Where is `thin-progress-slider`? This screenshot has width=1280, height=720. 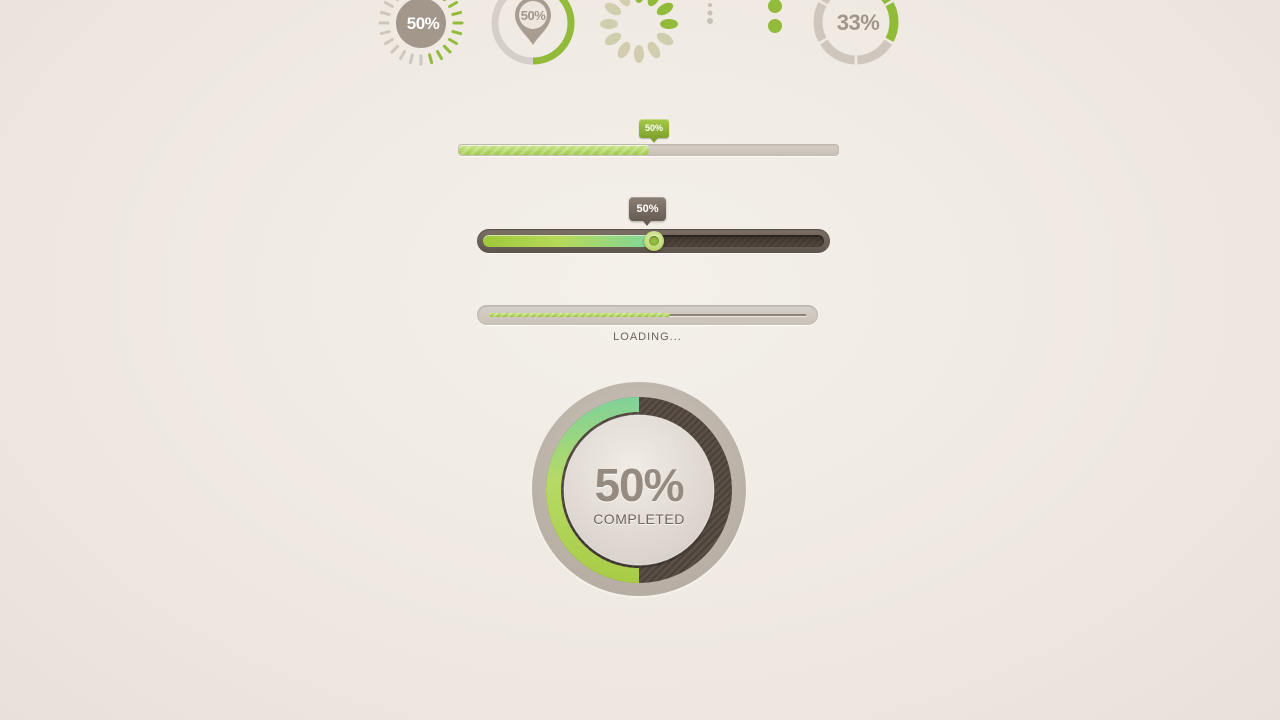
thin-progress-slider is located at coordinates (648, 150).